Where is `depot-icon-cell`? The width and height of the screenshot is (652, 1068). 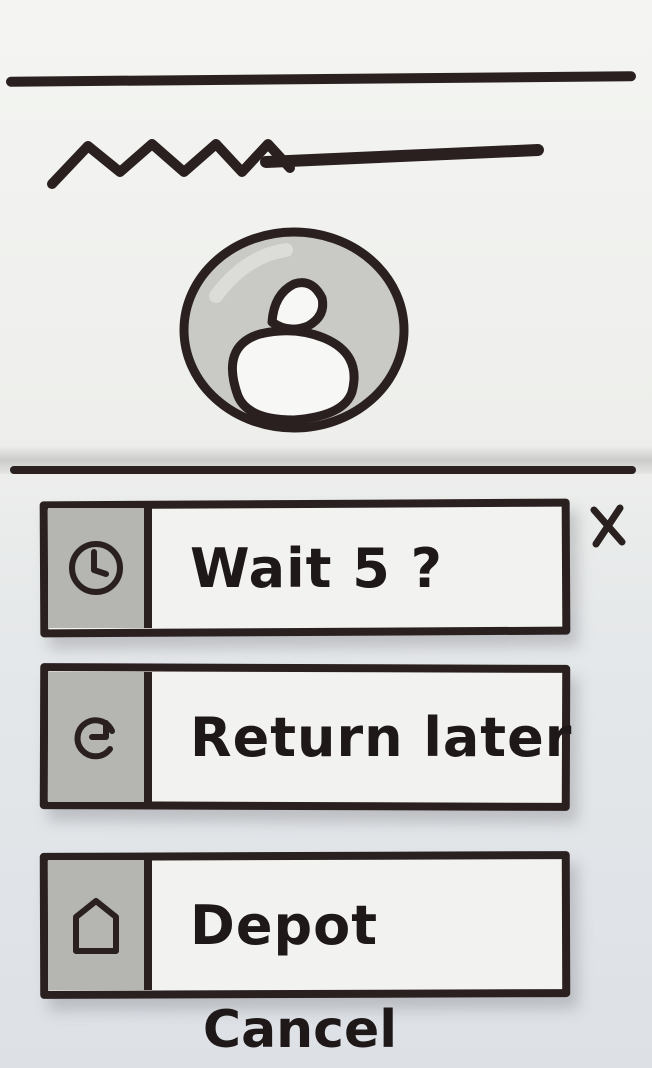 depot-icon-cell is located at coordinates (100, 925).